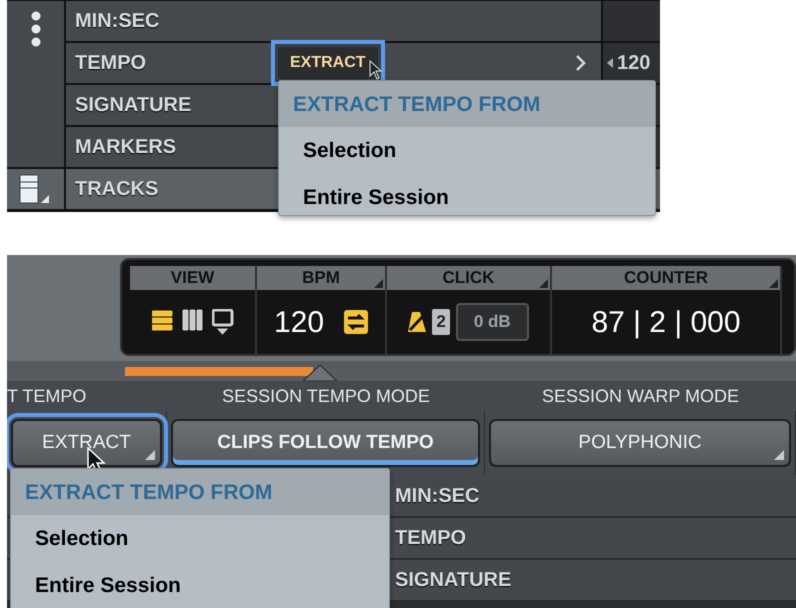 This screenshot has height=608, width=796. What do you see at coordinates (126, 147) in the screenshot?
I see `ruler-label: MARKERS` at bounding box center [126, 147].